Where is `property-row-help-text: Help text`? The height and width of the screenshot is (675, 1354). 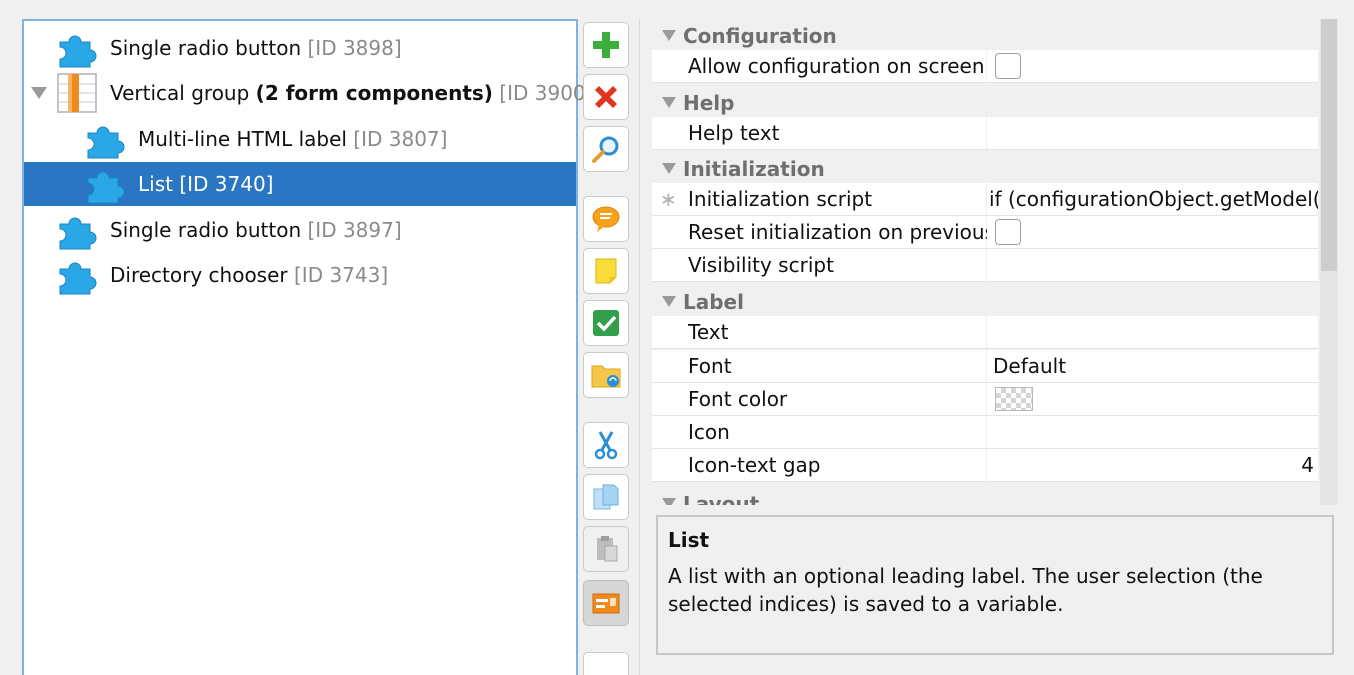 property-row-help-text: Help text is located at coordinates (985, 133).